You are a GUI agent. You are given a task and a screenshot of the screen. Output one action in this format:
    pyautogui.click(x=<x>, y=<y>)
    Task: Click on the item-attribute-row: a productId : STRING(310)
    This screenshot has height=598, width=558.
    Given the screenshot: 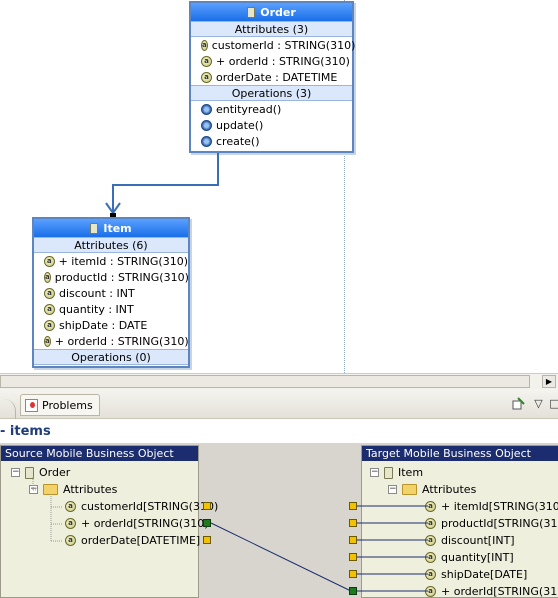 What is the action you would take?
    pyautogui.click(x=111, y=277)
    